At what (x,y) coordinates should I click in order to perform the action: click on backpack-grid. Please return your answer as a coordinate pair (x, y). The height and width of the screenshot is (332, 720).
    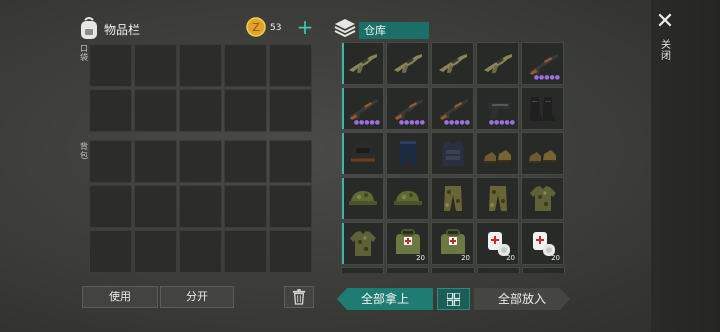
    Looking at the image, I should click on (200, 206).